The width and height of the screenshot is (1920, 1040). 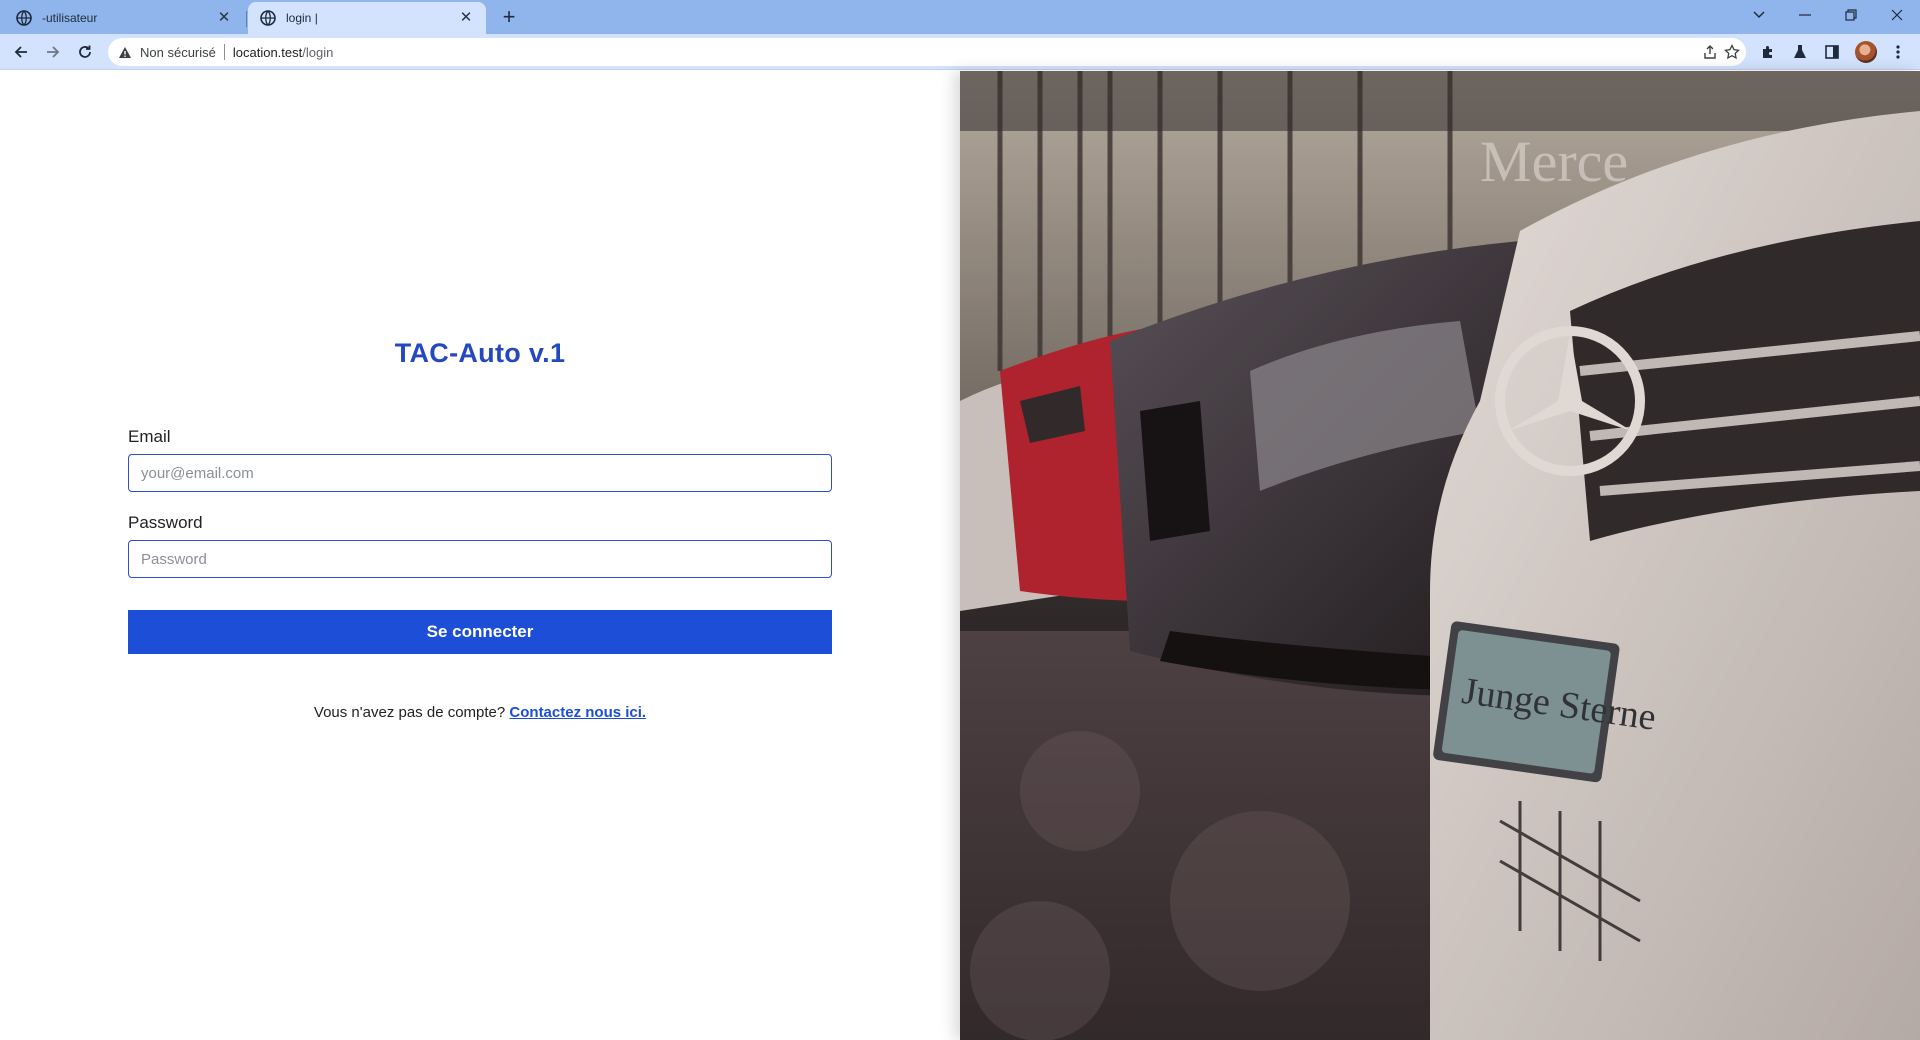 What do you see at coordinates (1732, 52) in the screenshot?
I see `bookmark-star-icon` at bounding box center [1732, 52].